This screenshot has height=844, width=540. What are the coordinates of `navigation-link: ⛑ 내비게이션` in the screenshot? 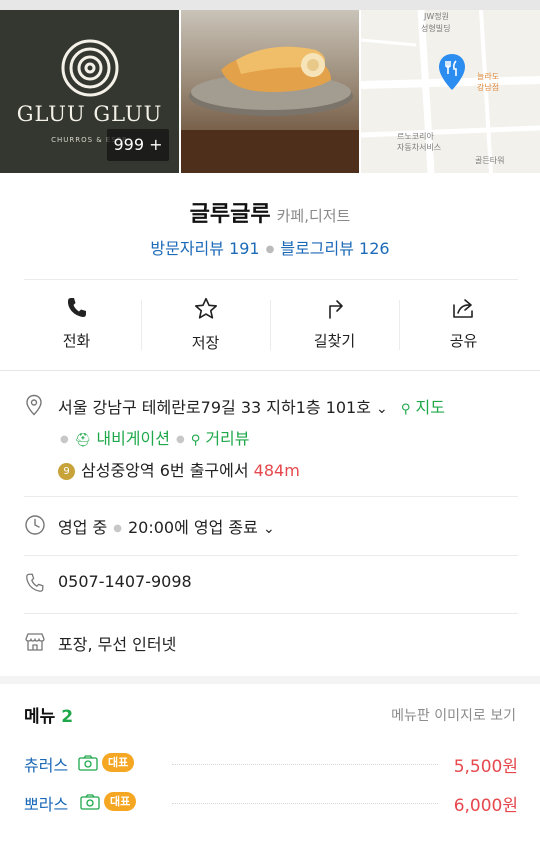 It's located at (122, 438).